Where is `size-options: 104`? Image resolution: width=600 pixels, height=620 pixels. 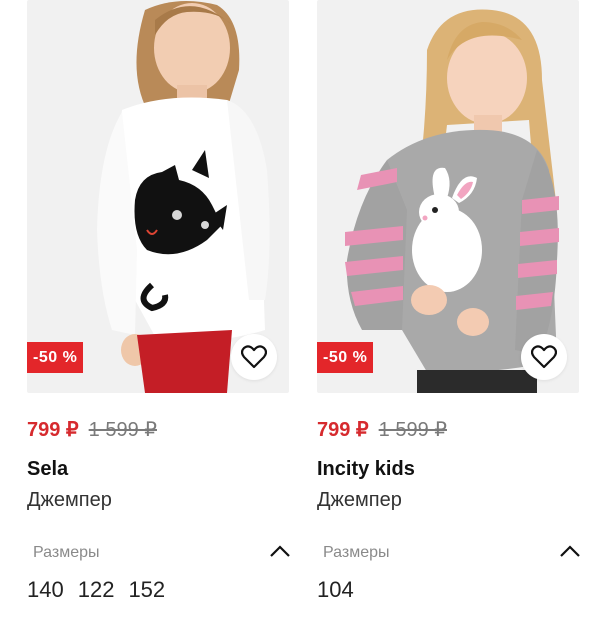 size-options: 104 is located at coordinates (342, 590).